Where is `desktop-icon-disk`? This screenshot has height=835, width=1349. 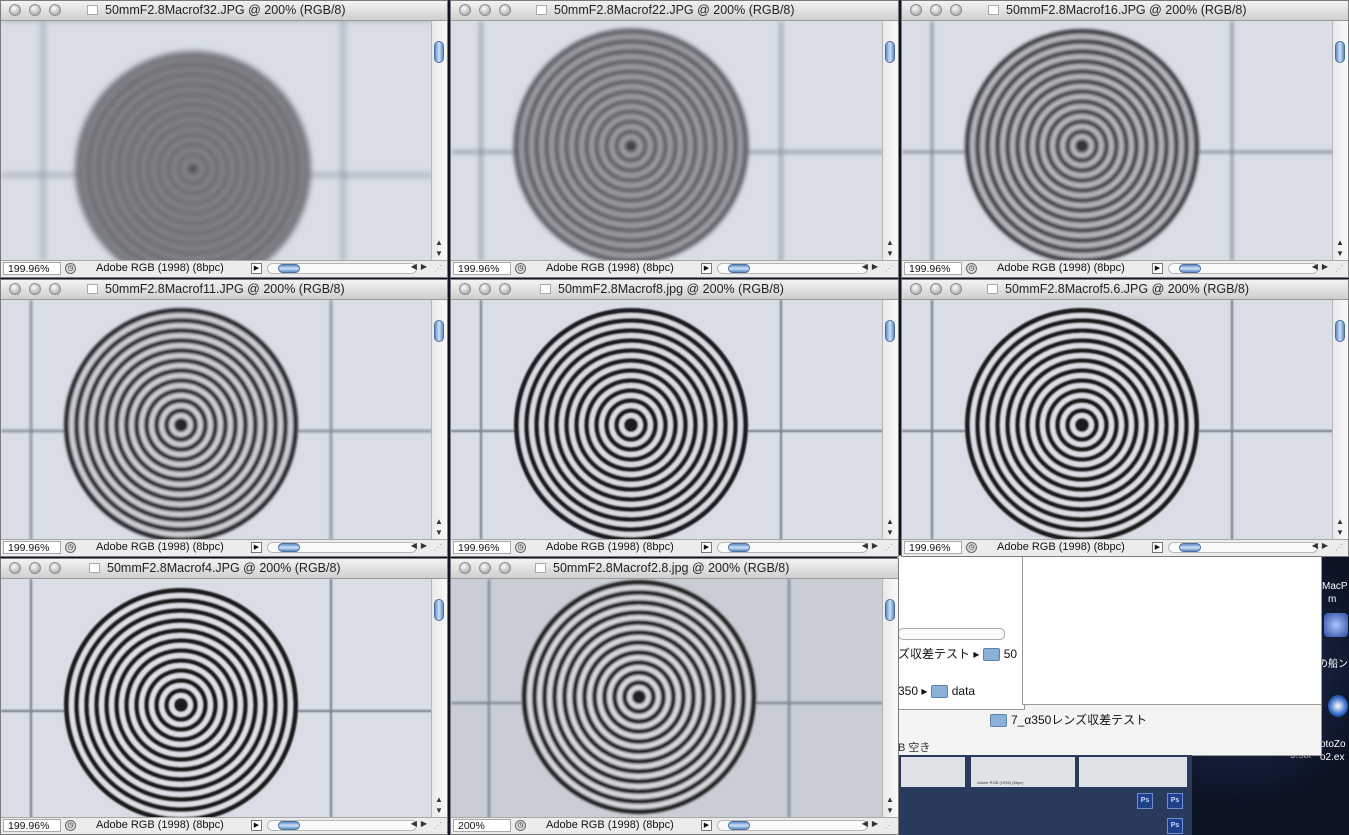
desktop-icon-disk is located at coordinates (1336, 625).